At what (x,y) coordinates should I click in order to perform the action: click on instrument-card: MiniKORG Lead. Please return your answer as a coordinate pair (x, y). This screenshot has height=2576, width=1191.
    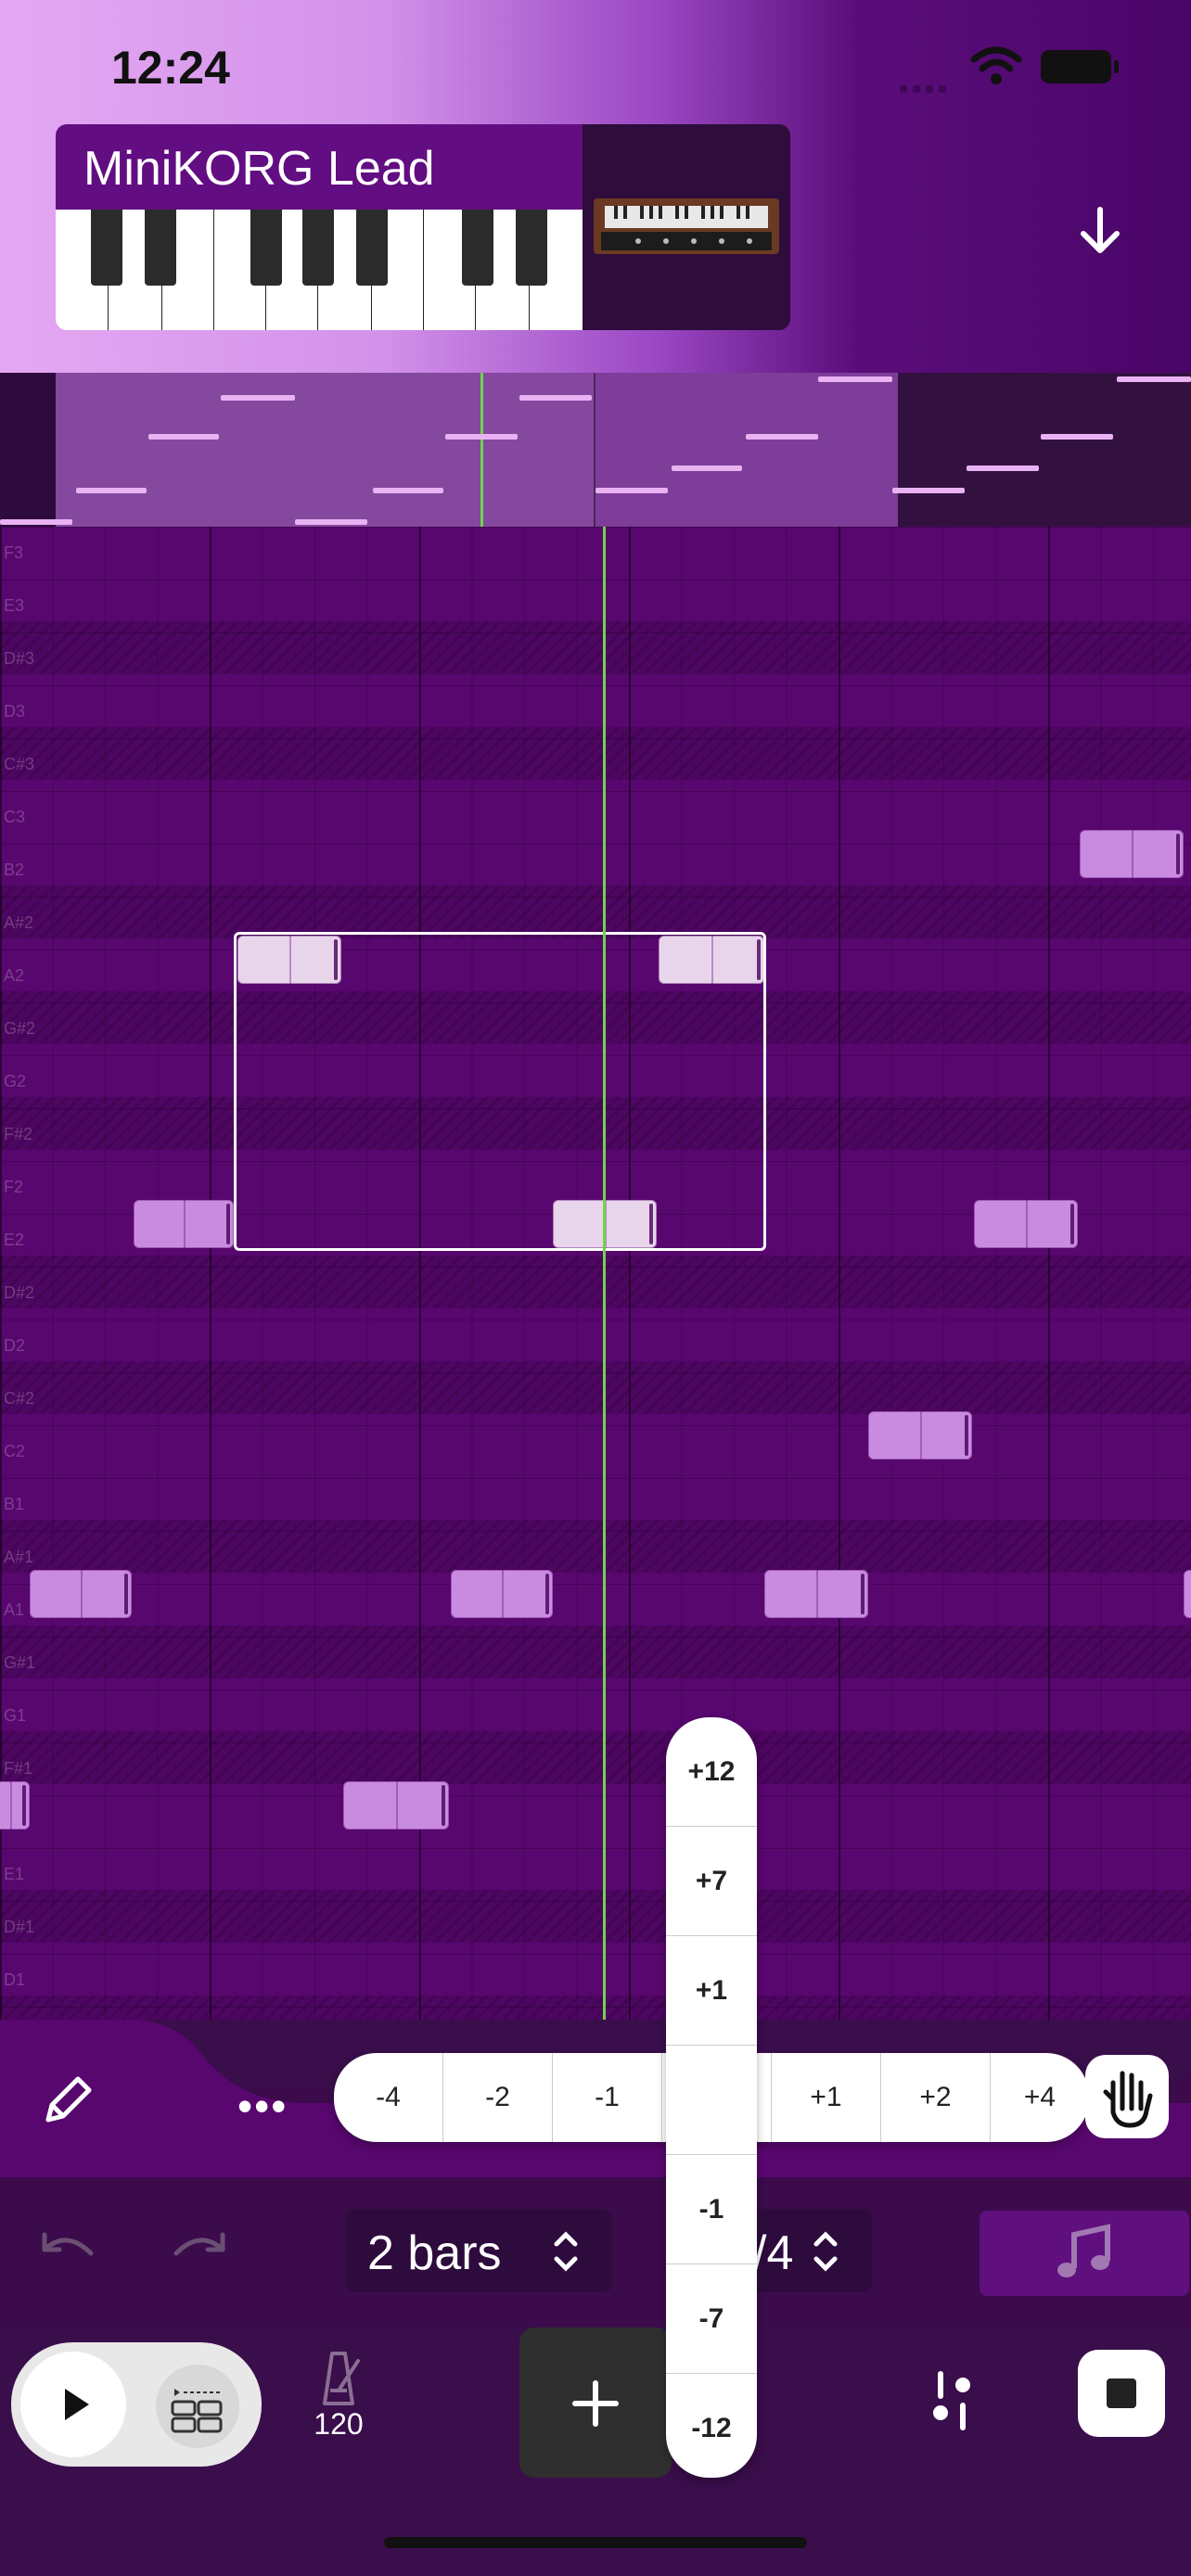
    Looking at the image, I should click on (423, 227).